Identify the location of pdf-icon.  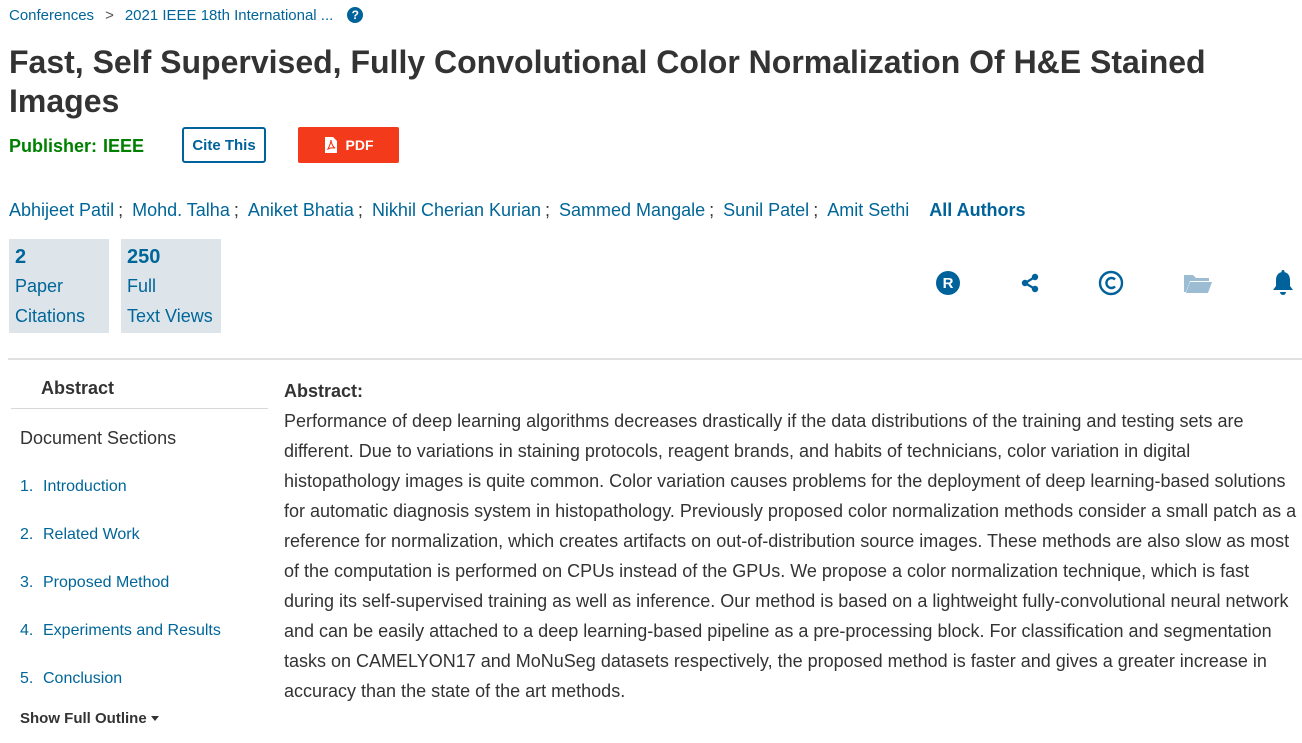
(330, 145).